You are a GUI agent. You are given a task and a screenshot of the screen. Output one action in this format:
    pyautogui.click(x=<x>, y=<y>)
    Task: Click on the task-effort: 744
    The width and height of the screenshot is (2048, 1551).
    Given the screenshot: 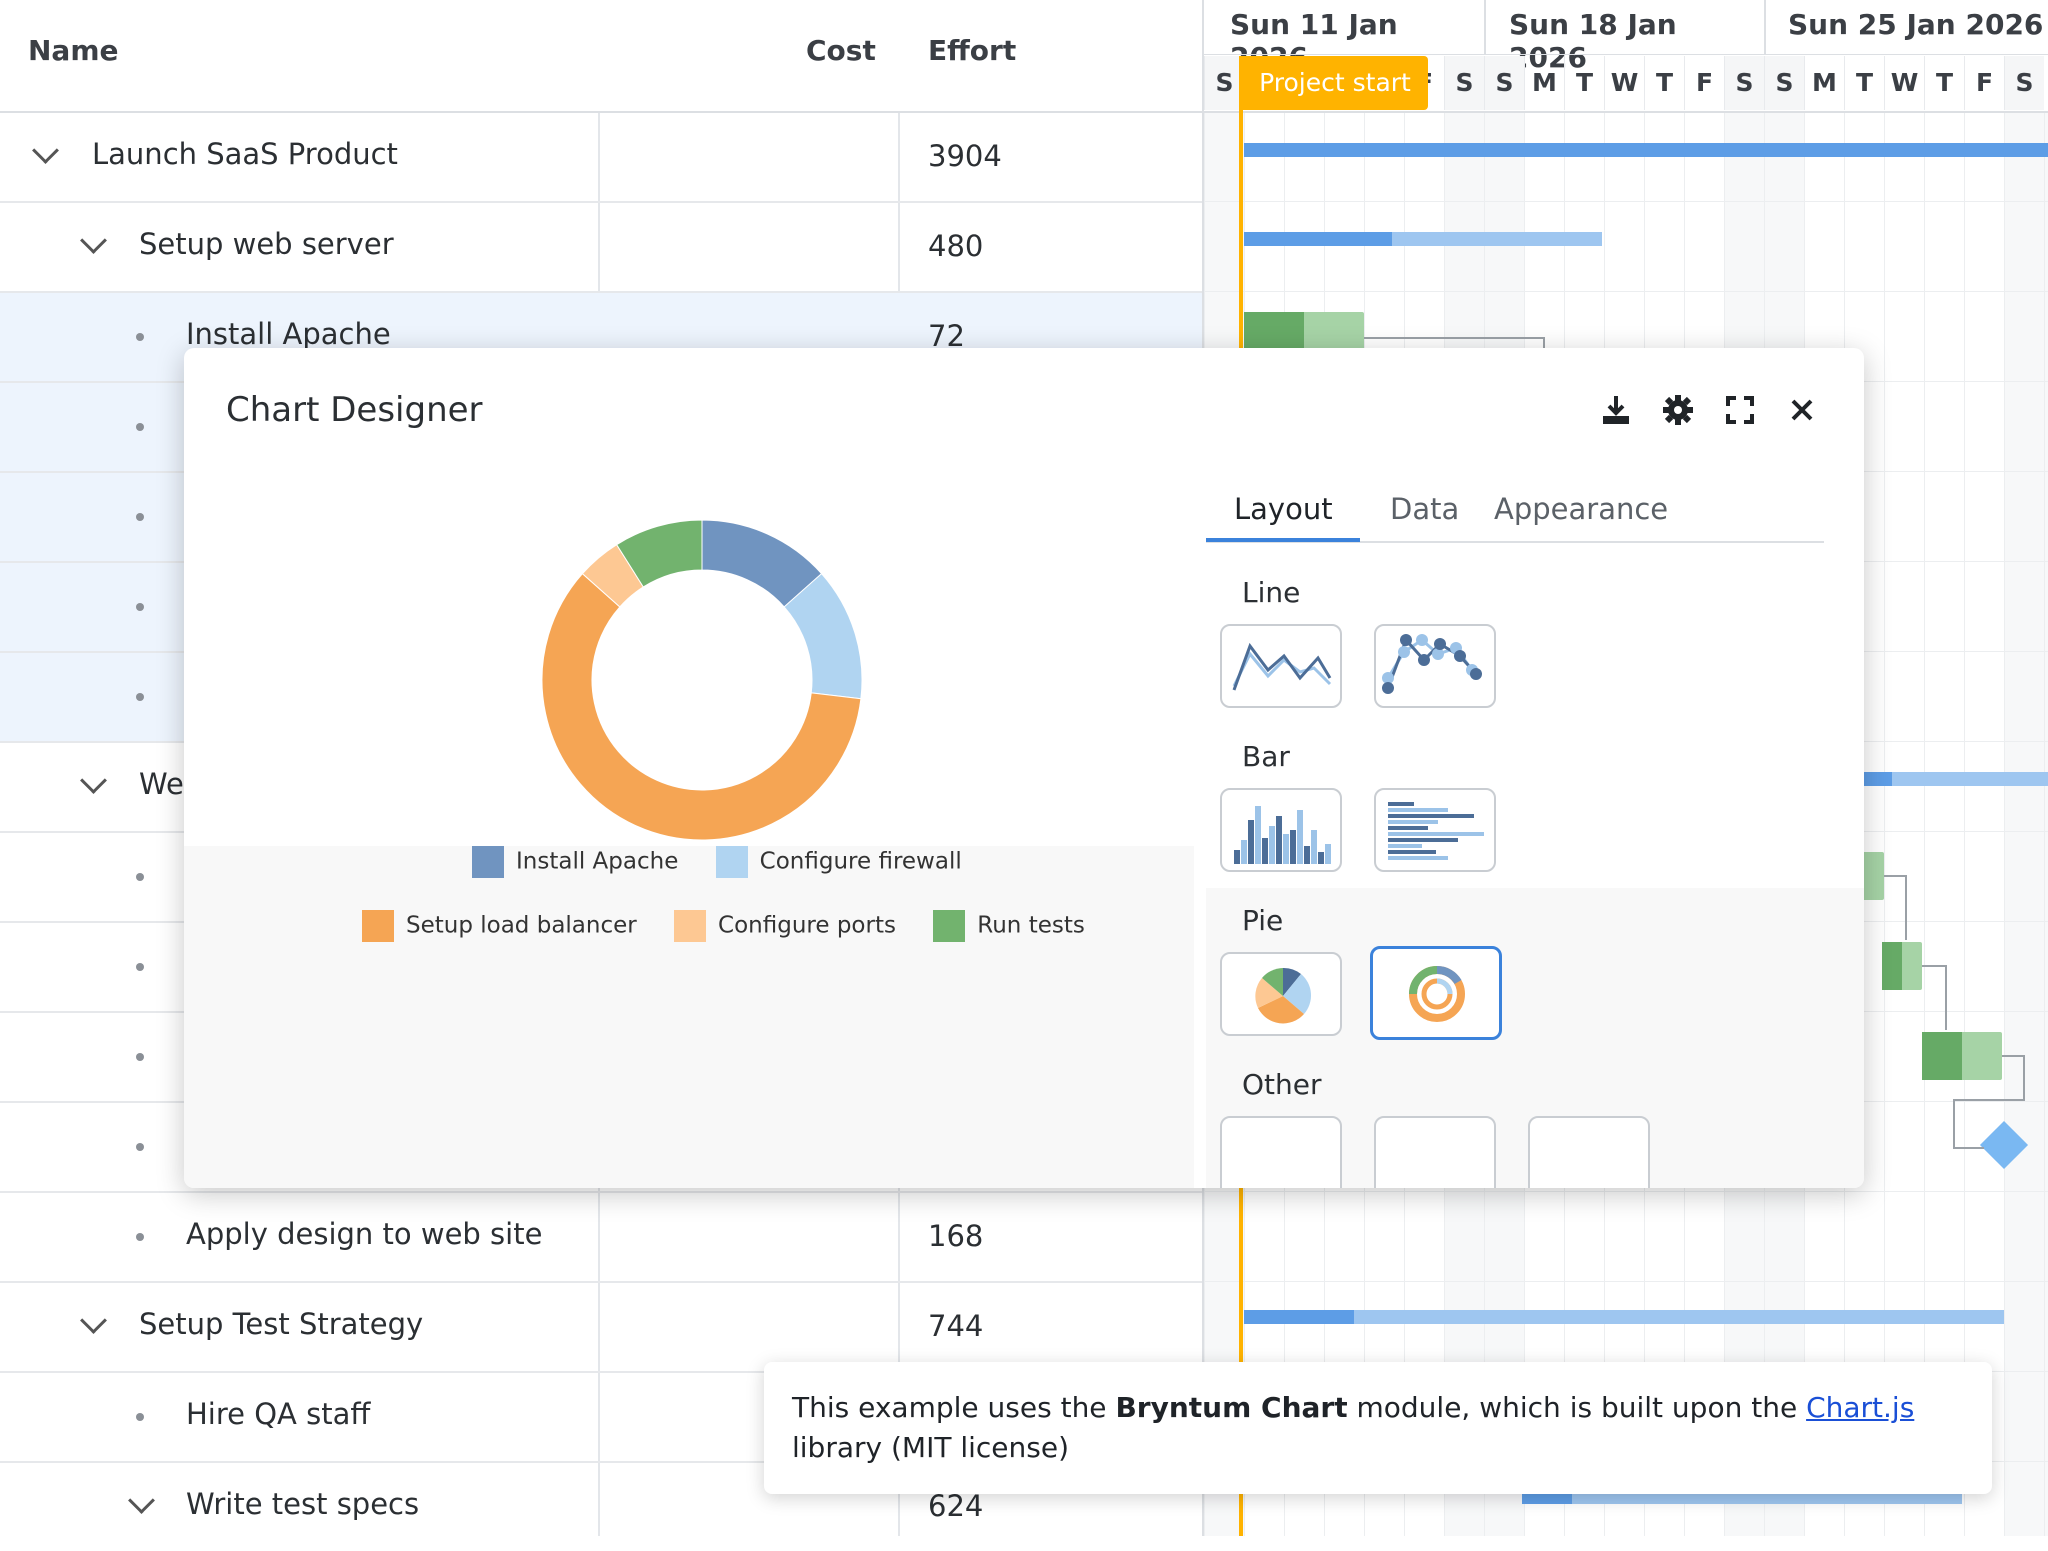 What is the action you would take?
    pyautogui.click(x=956, y=1326)
    